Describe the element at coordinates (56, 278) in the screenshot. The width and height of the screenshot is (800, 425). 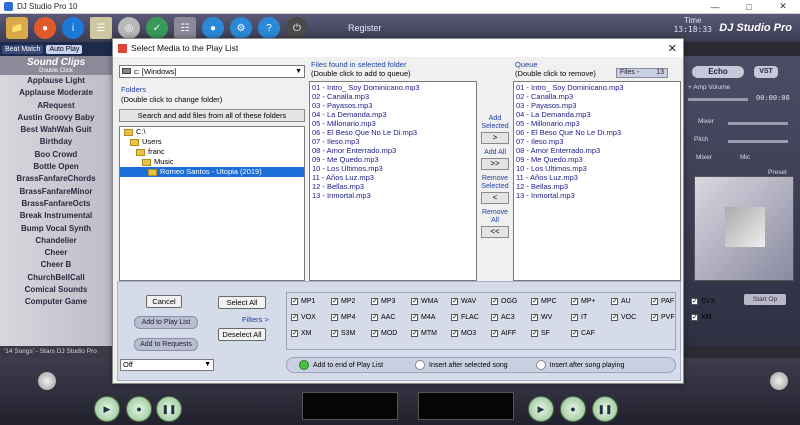
I see `sound-clip-item: ChurchBellCall` at that location.